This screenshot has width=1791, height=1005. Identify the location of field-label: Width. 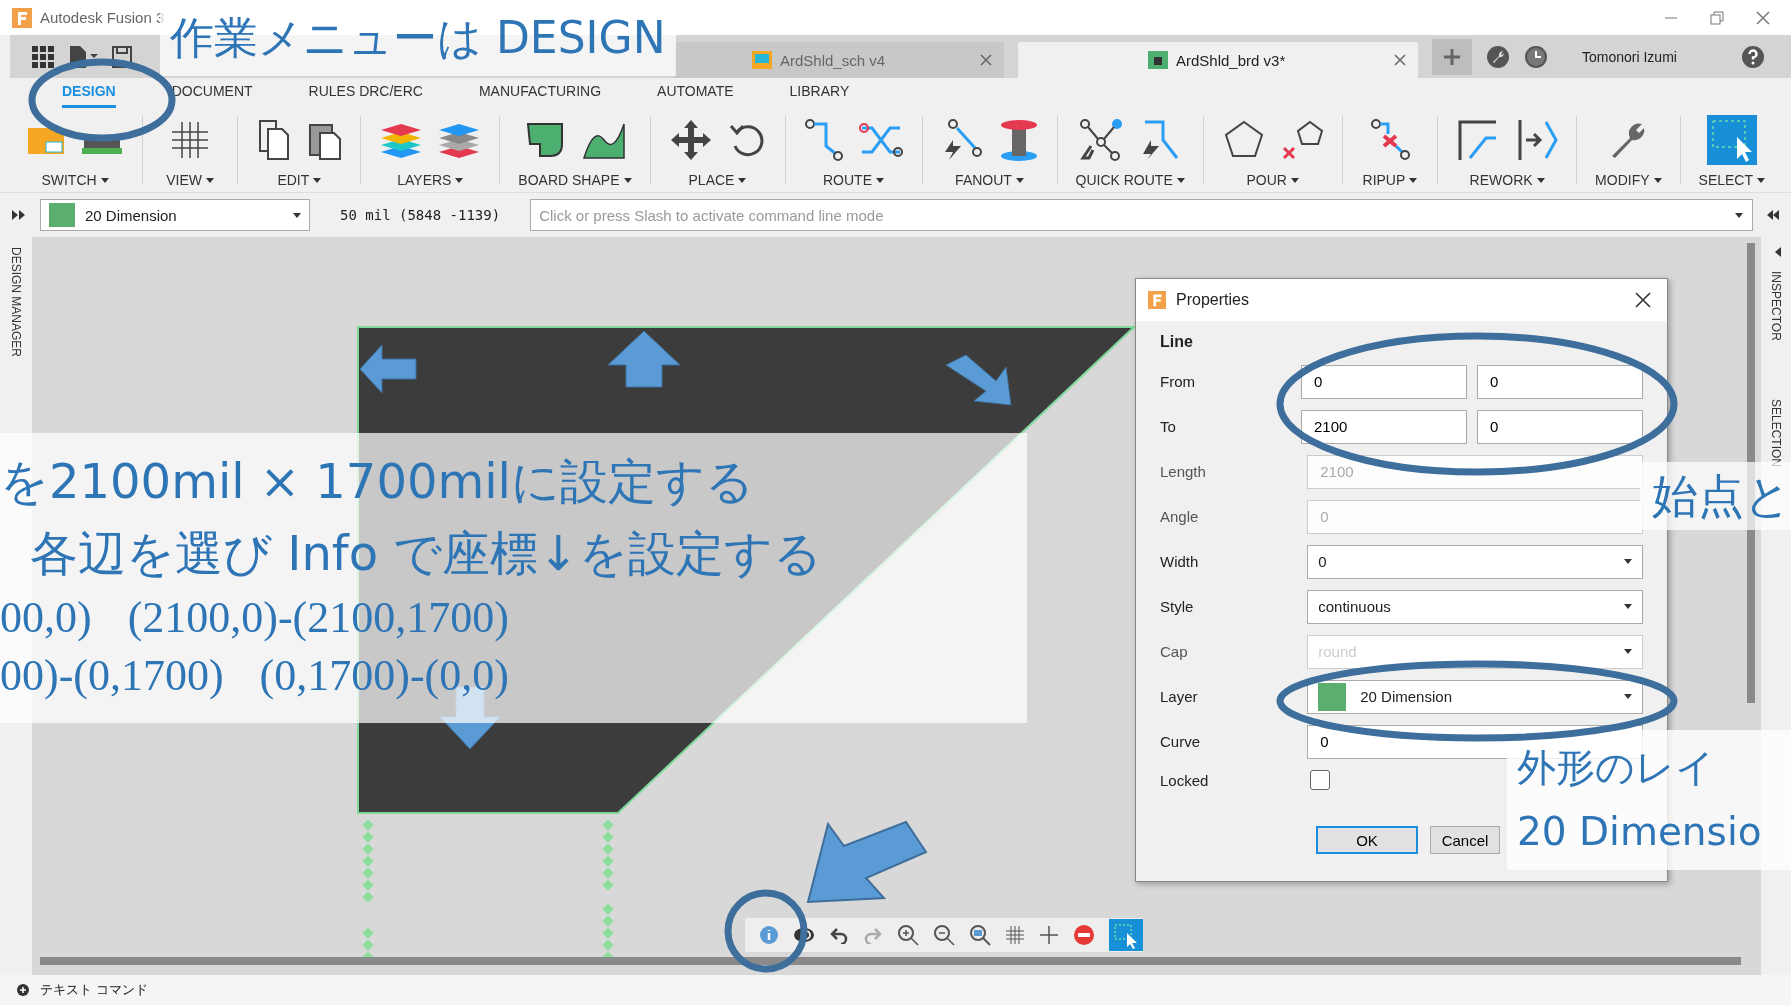
(1180, 561).